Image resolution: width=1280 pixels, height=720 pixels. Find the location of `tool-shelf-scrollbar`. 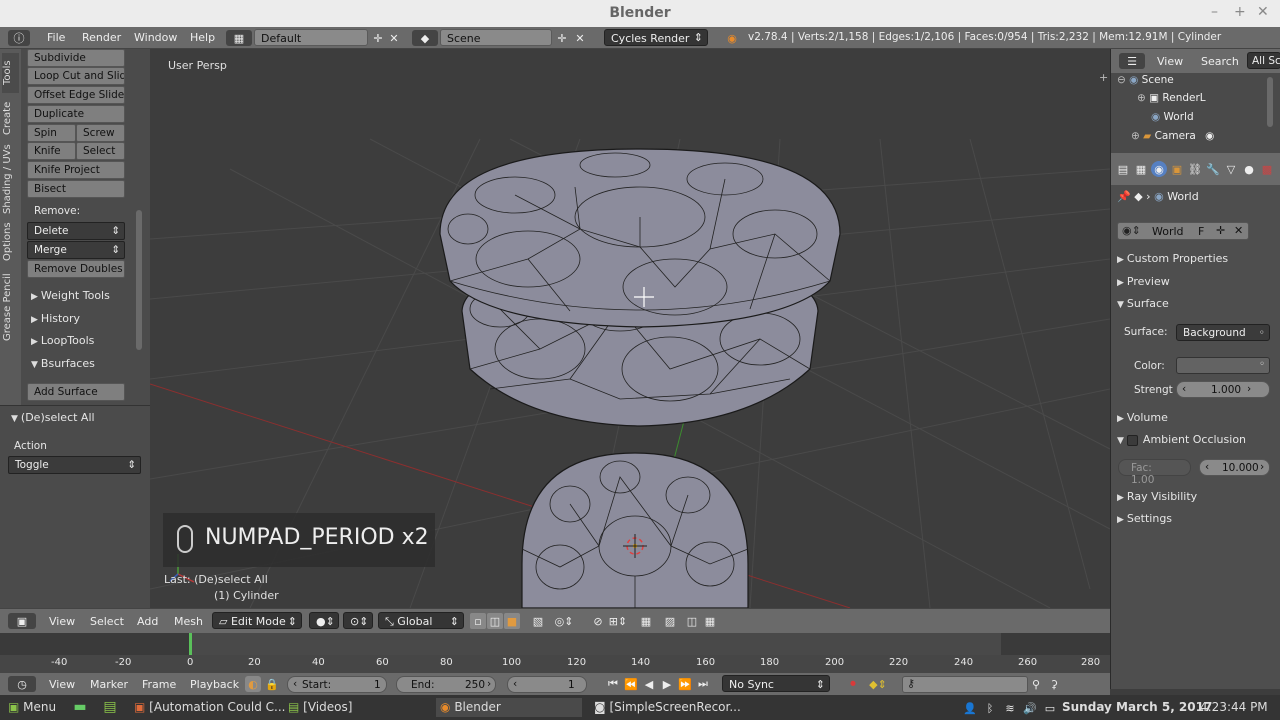

tool-shelf-scrollbar is located at coordinates (139, 280).